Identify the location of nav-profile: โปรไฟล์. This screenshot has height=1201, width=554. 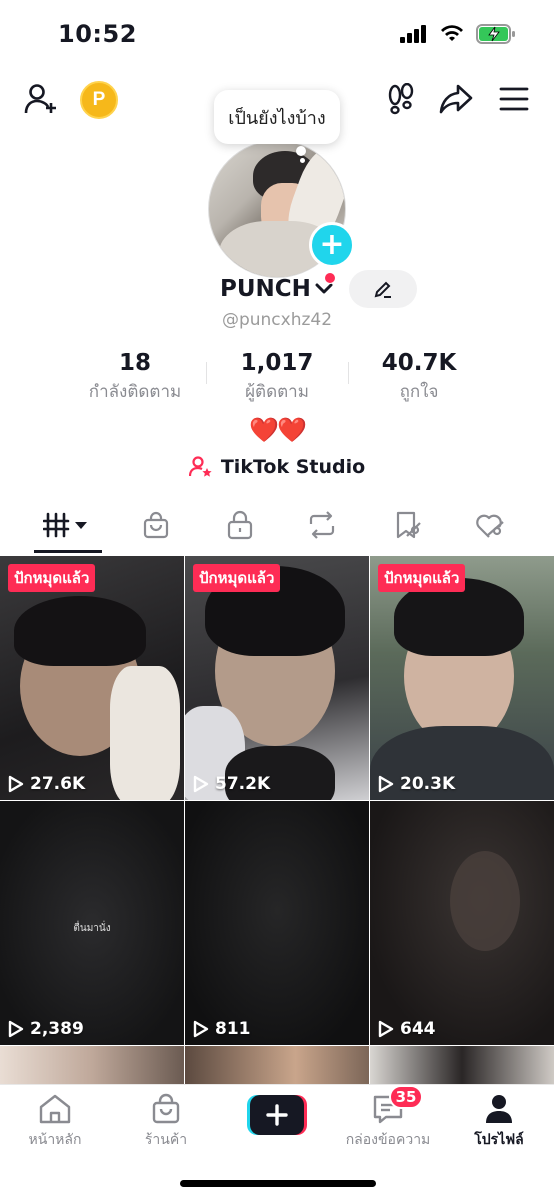
(499, 1122).